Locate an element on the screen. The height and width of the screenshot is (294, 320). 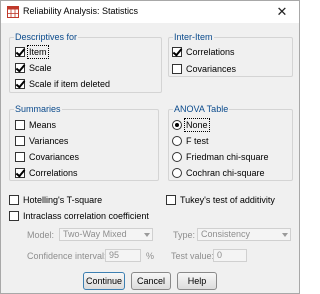
scale-if-deleted-checkbox: Scale if item deleted is located at coordinates (62, 84).